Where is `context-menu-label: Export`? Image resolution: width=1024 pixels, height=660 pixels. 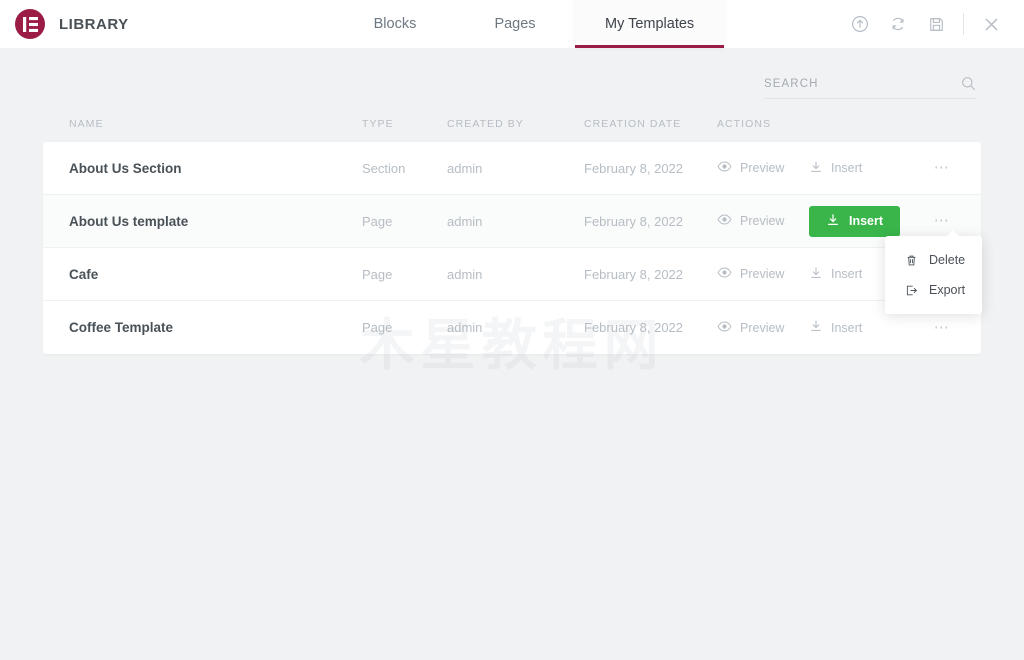 context-menu-label: Export is located at coordinates (947, 290).